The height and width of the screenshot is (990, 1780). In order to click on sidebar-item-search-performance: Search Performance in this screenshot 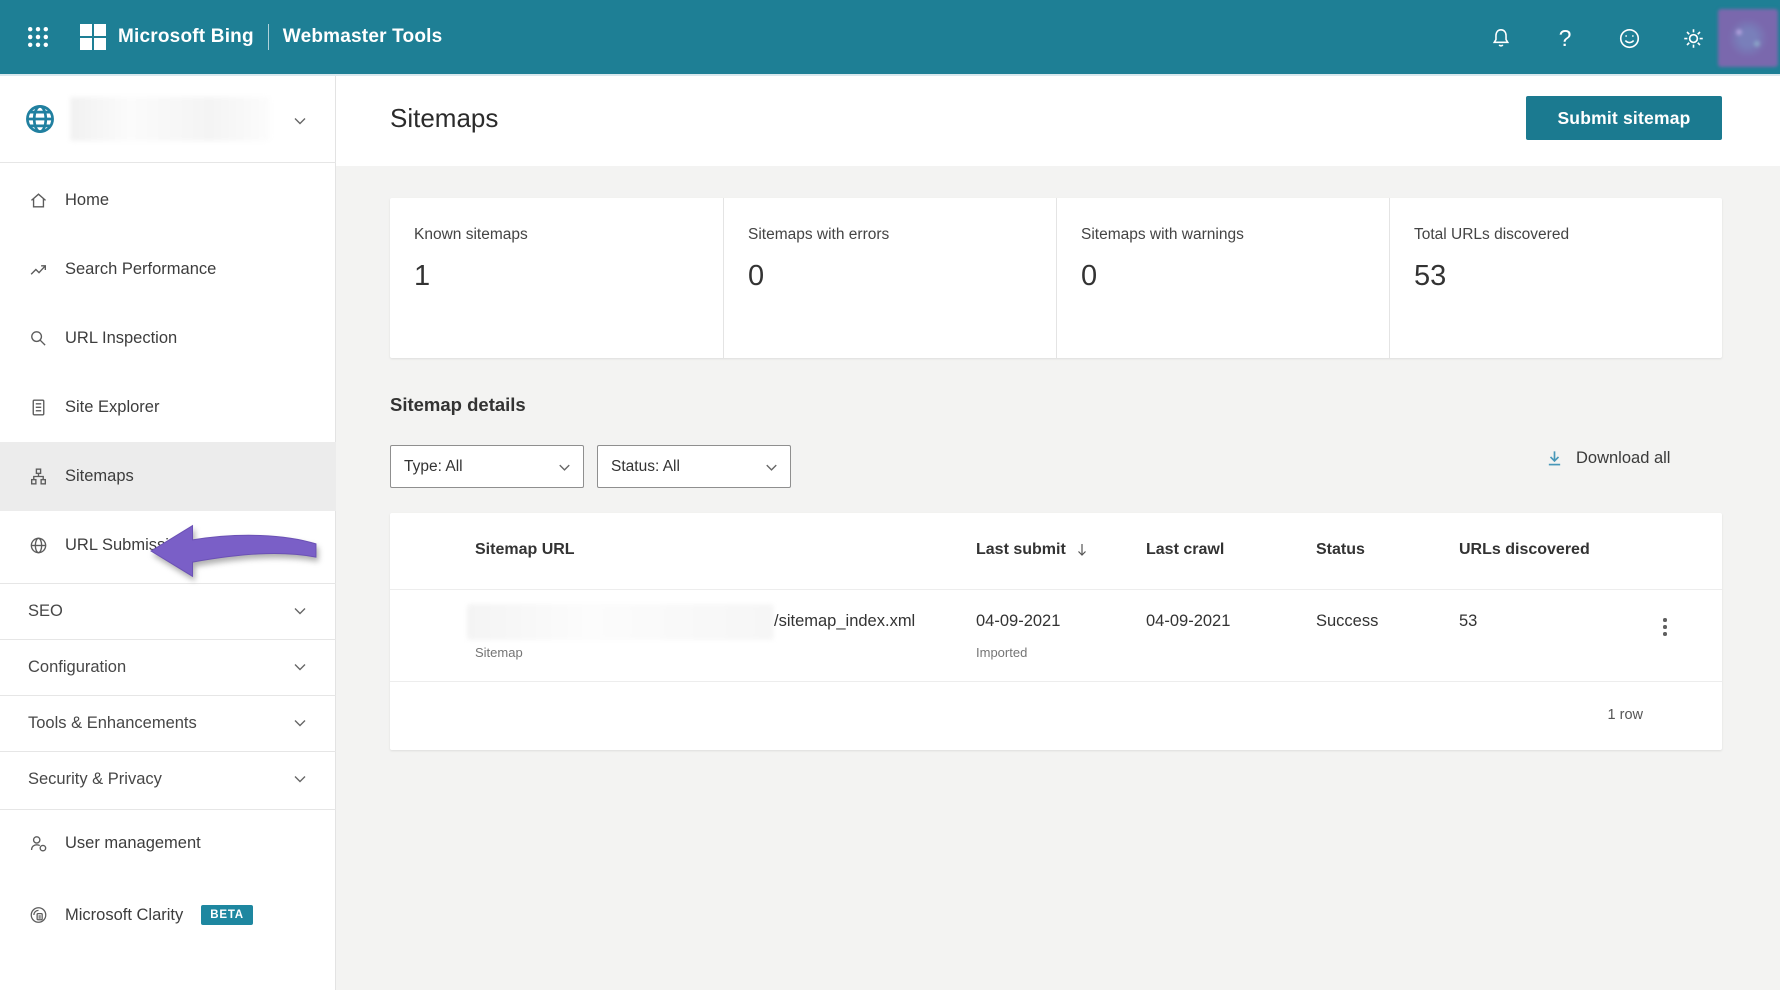, I will do `click(168, 269)`.